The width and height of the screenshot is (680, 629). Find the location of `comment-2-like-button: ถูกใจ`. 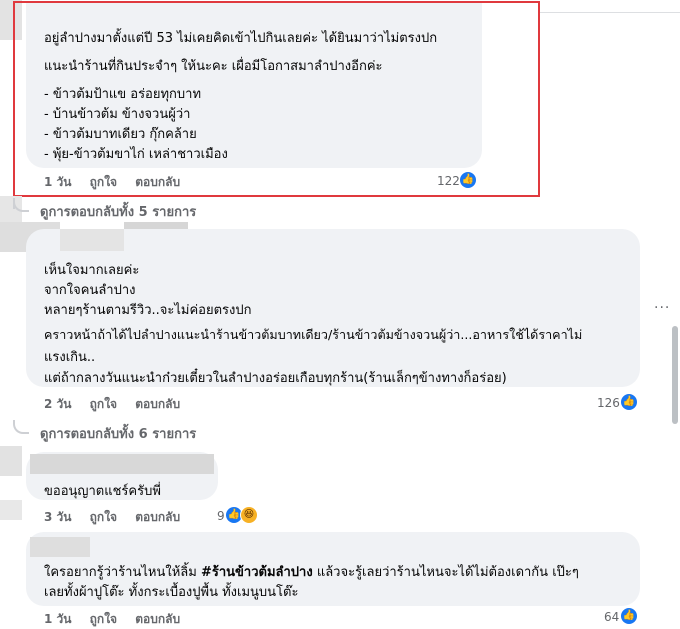

comment-2-like-button: ถูกใจ is located at coordinates (103, 404).